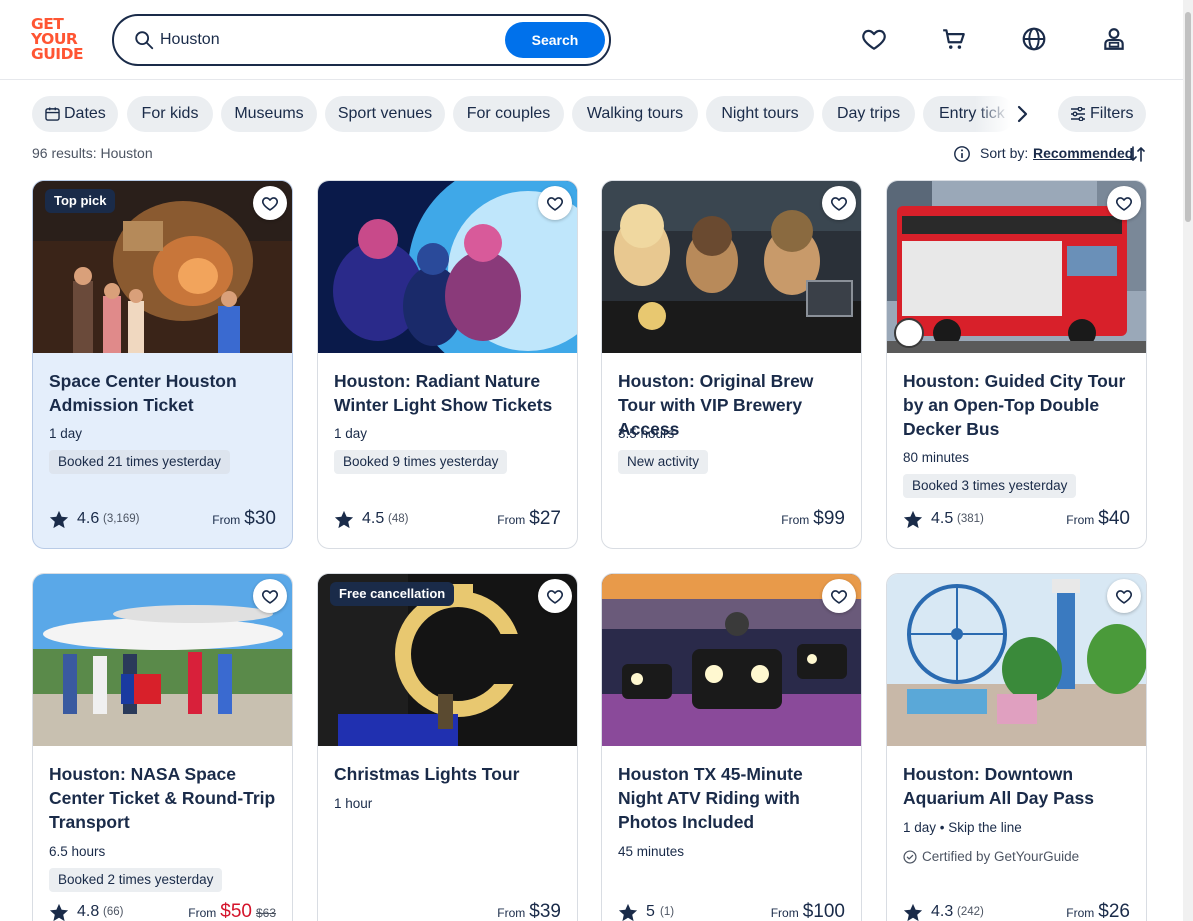 The image size is (1193, 921). I want to click on price: From $50 $63, so click(232, 911).